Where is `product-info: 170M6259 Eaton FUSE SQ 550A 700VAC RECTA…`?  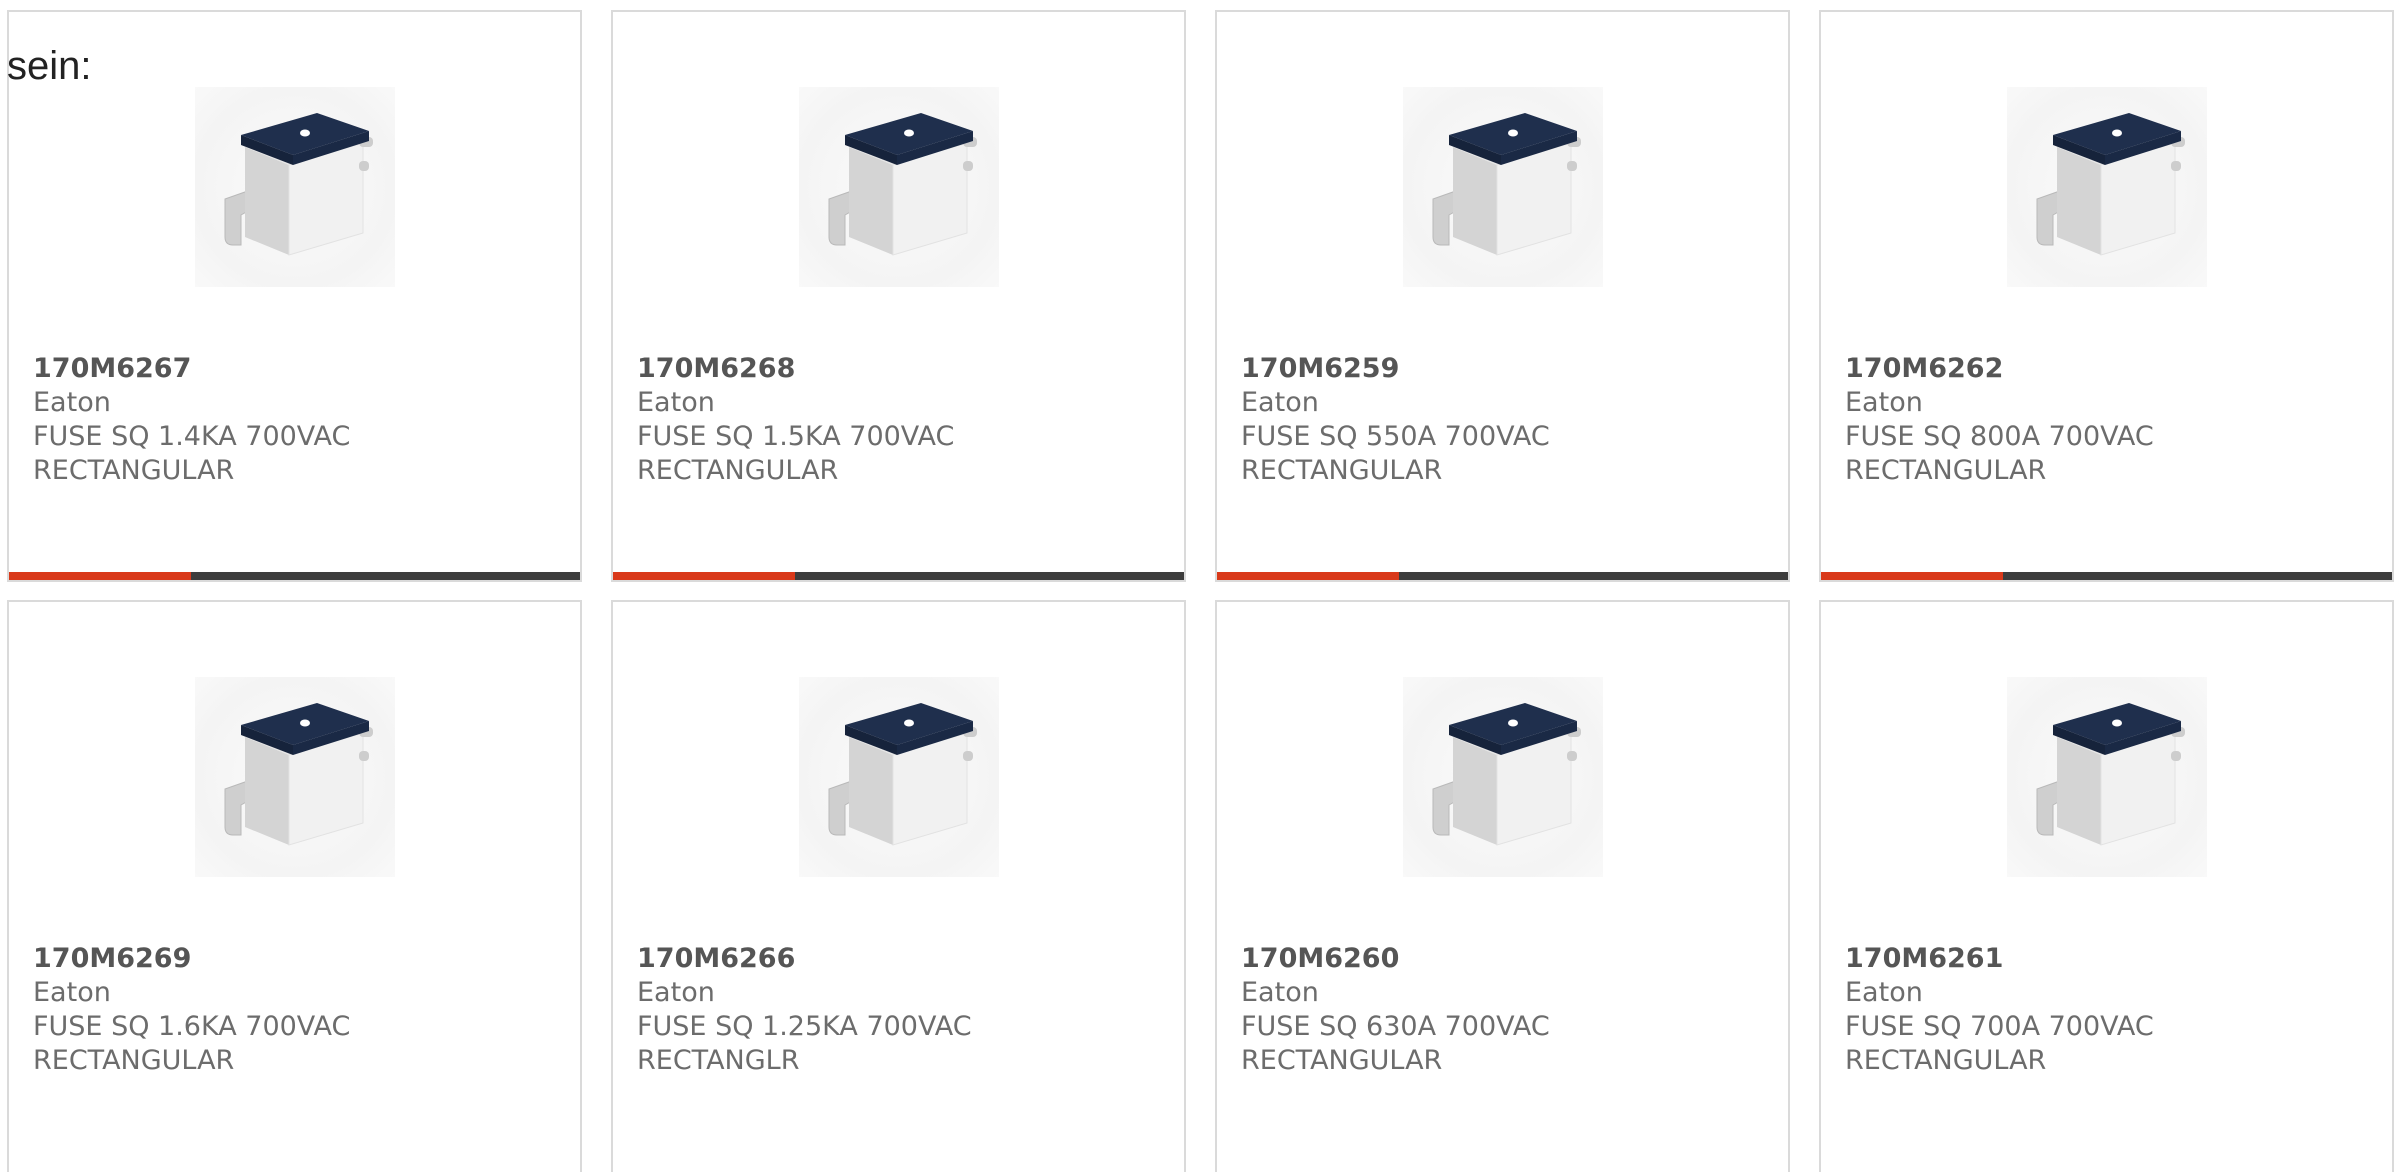
product-info: 170M6259 Eaton FUSE SQ 550A 700VAC RECTA… is located at coordinates (1504, 420).